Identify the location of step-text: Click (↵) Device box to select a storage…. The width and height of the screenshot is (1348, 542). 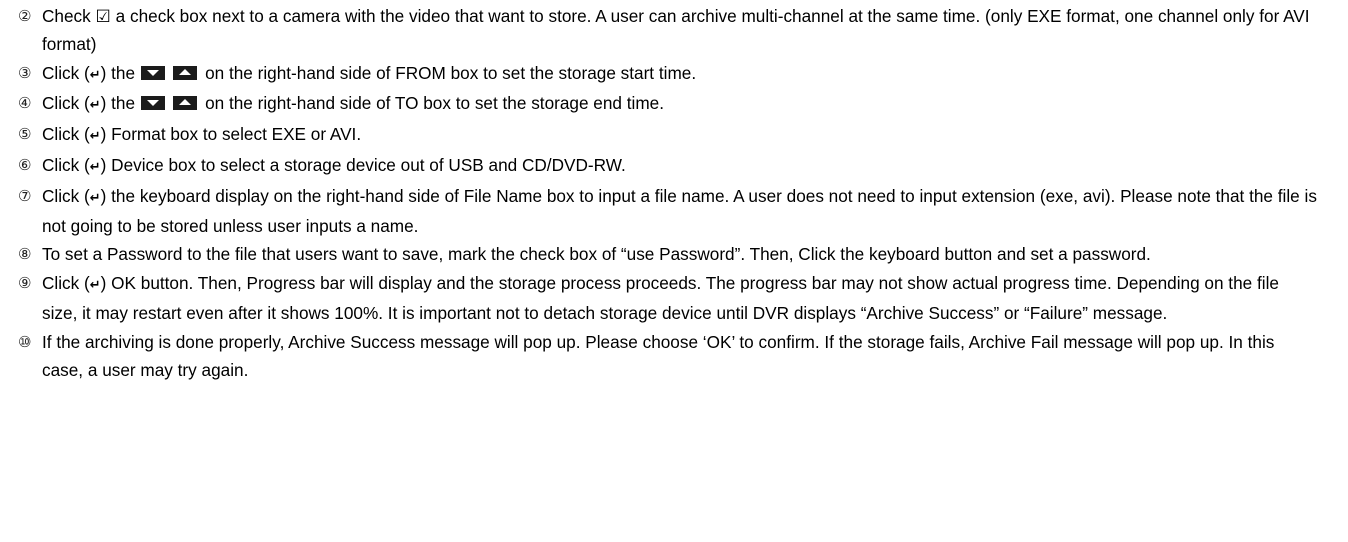
(695, 167).